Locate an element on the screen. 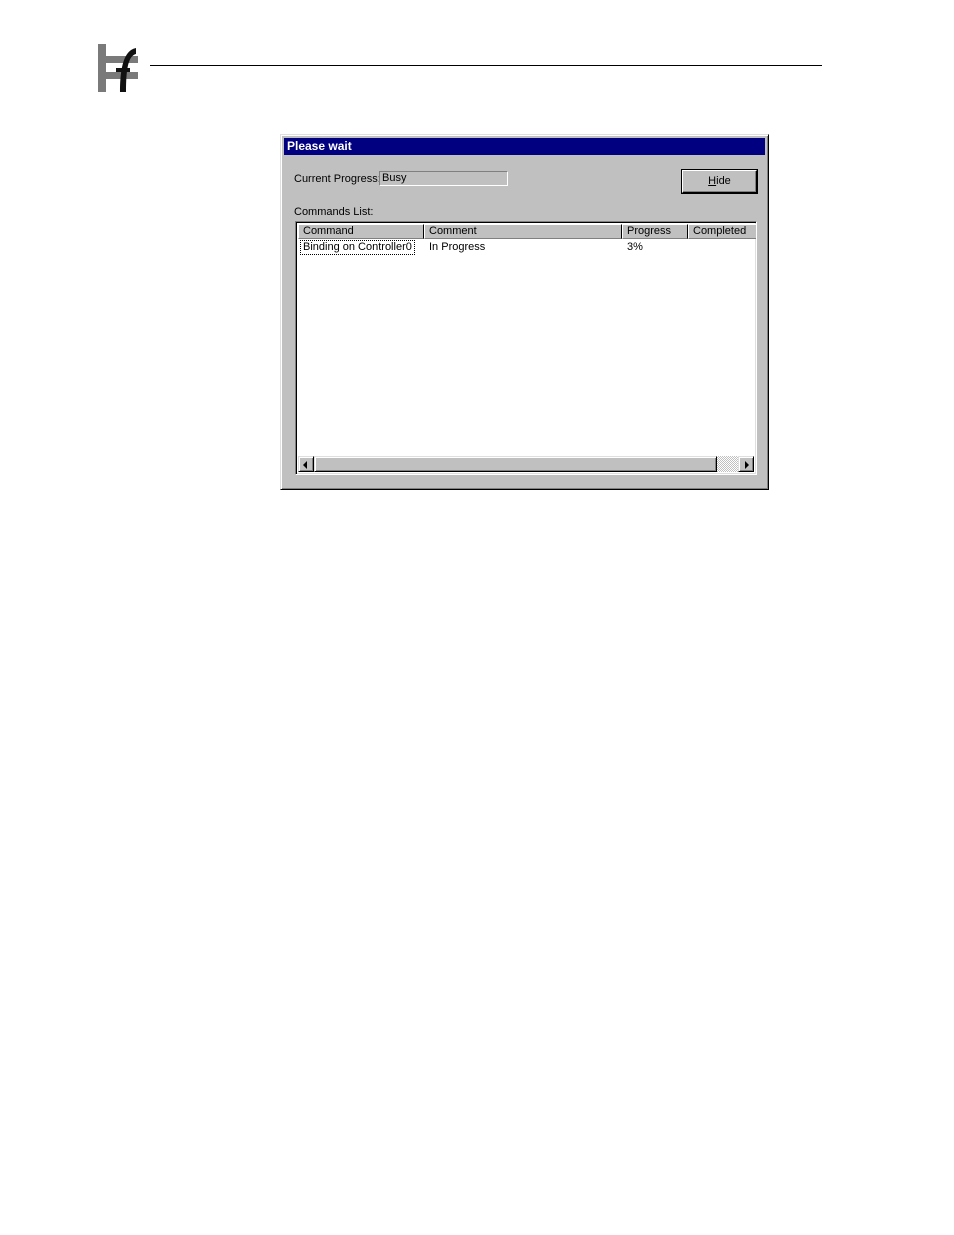 Image resolution: width=954 pixels, height=1235 pixels. header-rule is located at coordinates (486, 65).